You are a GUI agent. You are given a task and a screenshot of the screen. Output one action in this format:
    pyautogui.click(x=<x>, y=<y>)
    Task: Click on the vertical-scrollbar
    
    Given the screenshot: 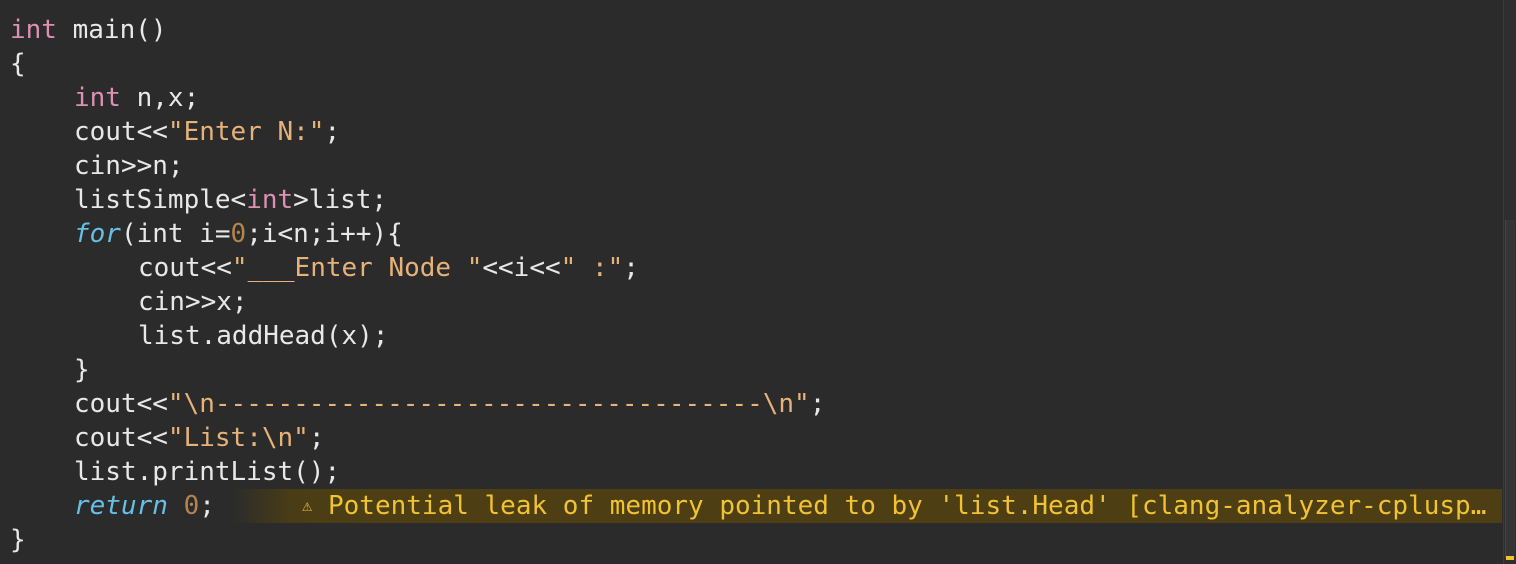 What is the action you would take?
    pyautogui.click(x=1509, y=282)
    